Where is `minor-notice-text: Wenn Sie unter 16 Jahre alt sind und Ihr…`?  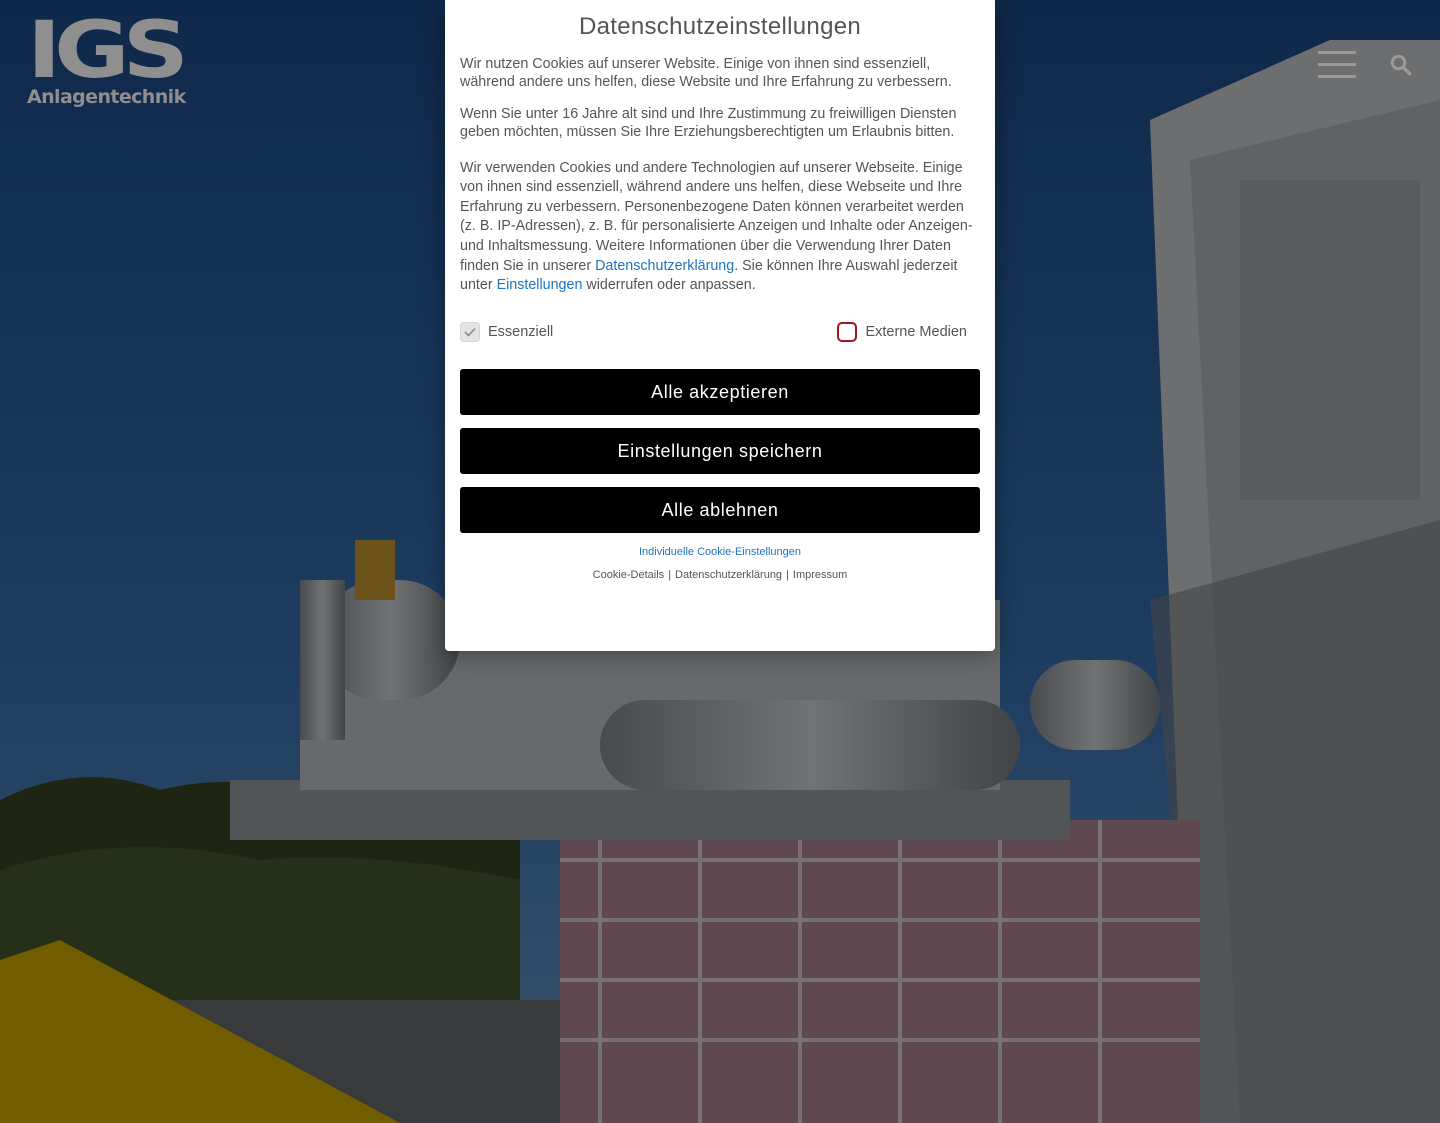
minor-notice-text: Wenn Sie unter 16 Jahre alt sind und Ihr… is located at coordinates (708, 123).